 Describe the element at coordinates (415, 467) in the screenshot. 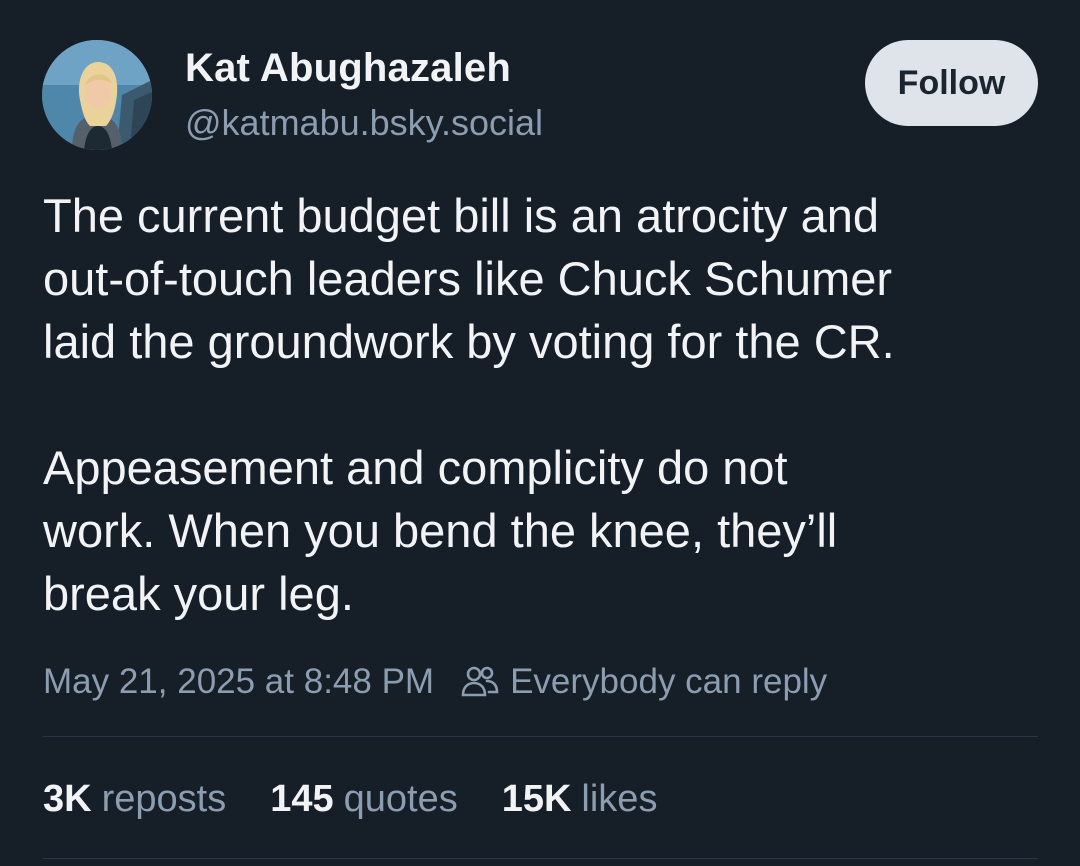

I see `post-text-line: Appeasement and complicity do not` at that location.